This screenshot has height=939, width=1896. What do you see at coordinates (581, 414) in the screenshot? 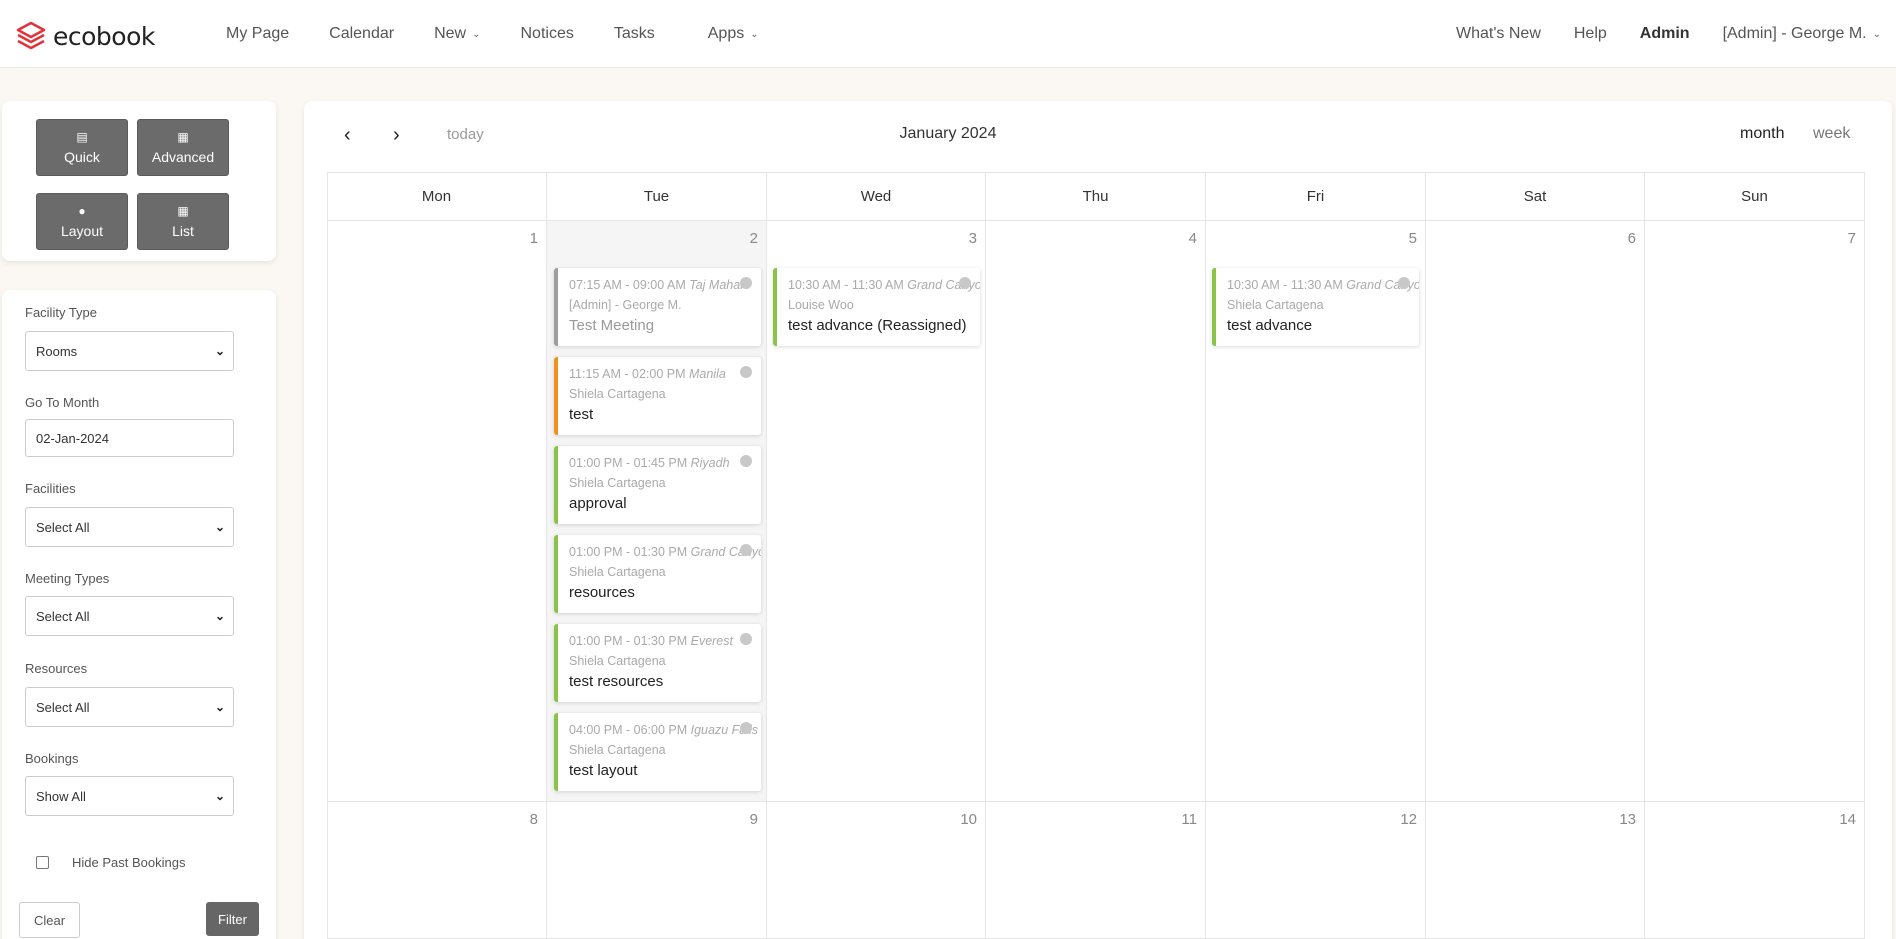
I see `event-title: test` at bounding box center [581, 414].